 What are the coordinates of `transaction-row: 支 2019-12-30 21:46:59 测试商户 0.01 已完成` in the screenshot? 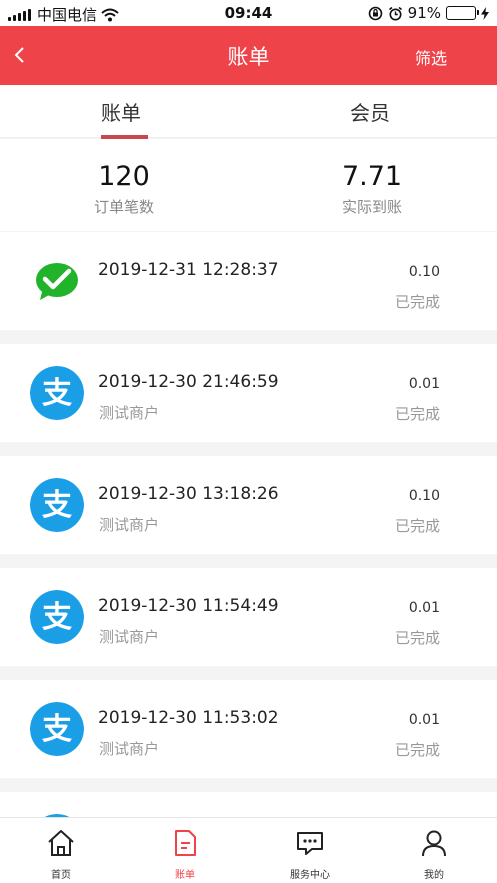 It's located at (248, 393).